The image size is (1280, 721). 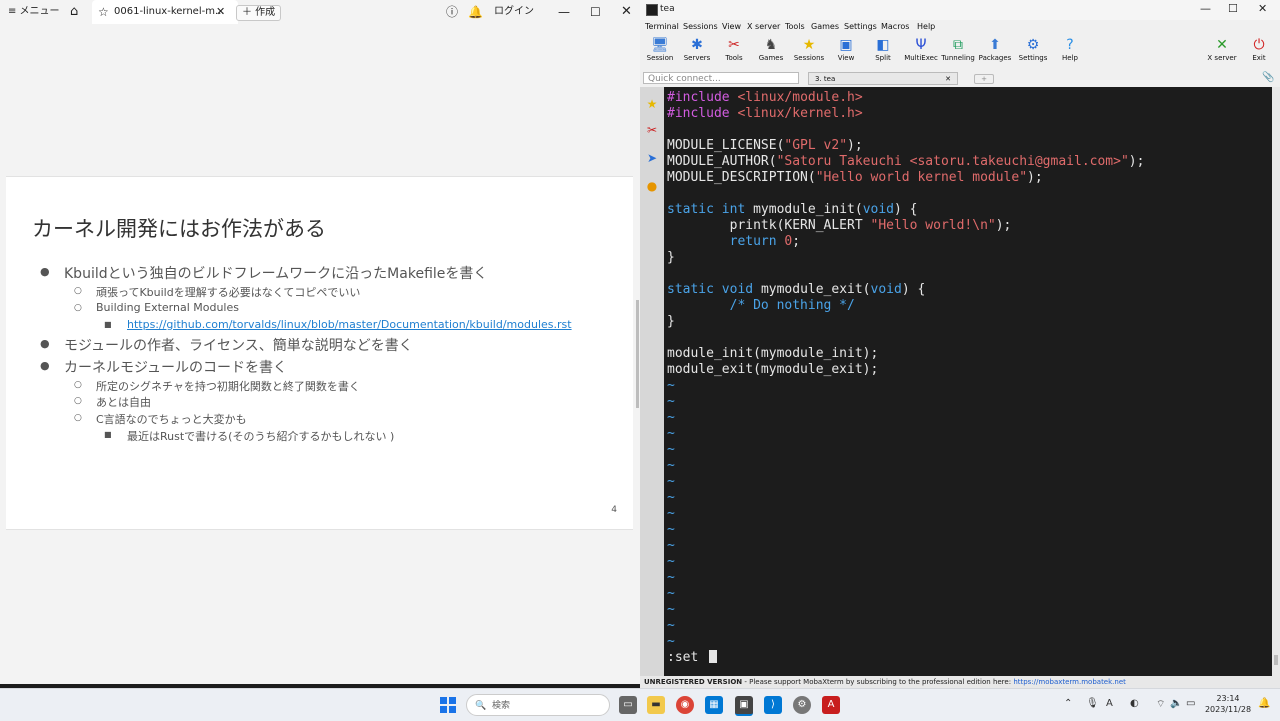 I want to click on tools-icon: ✂, so click(x=652, y=130).